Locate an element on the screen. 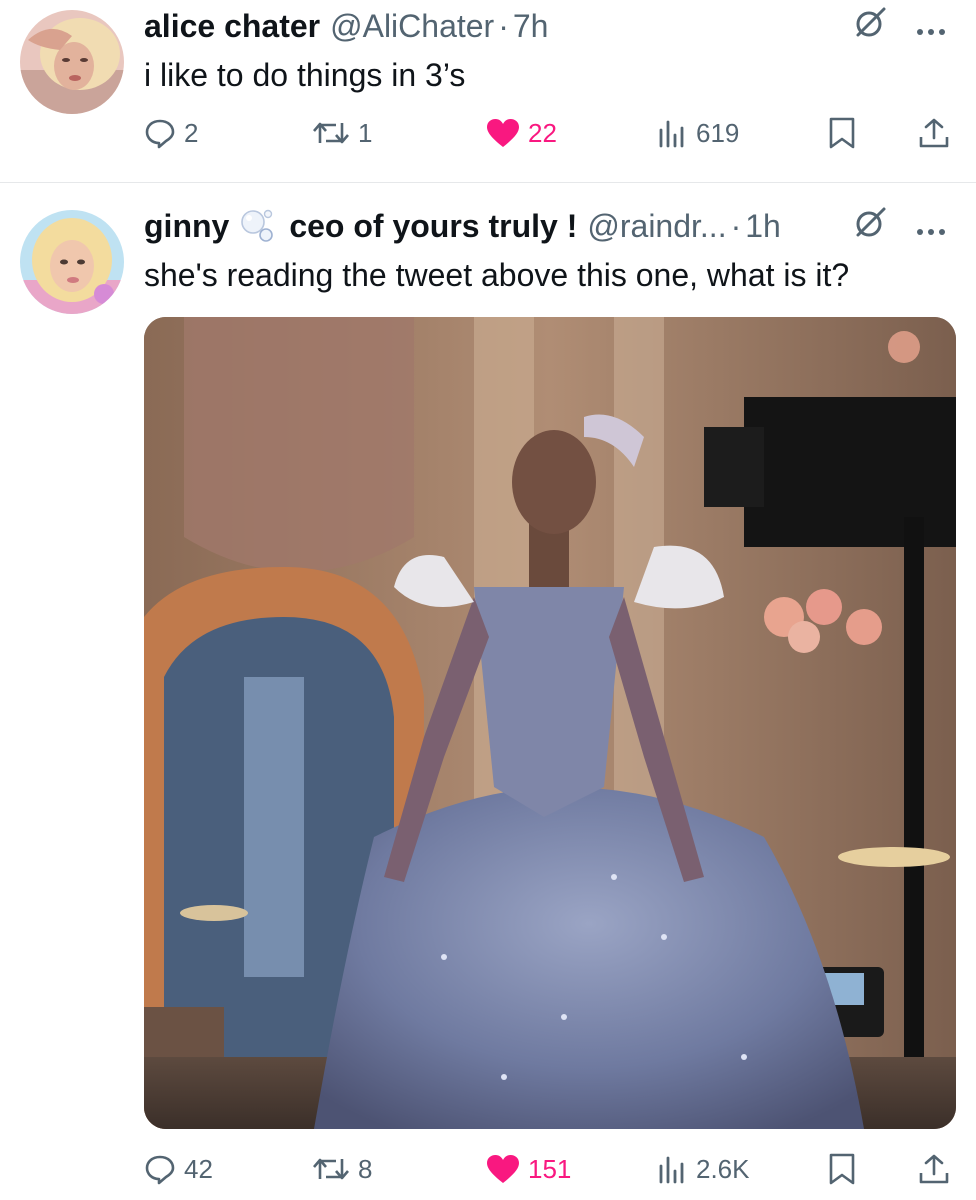  repost-button: 1 is located at coordinates (342, 133).